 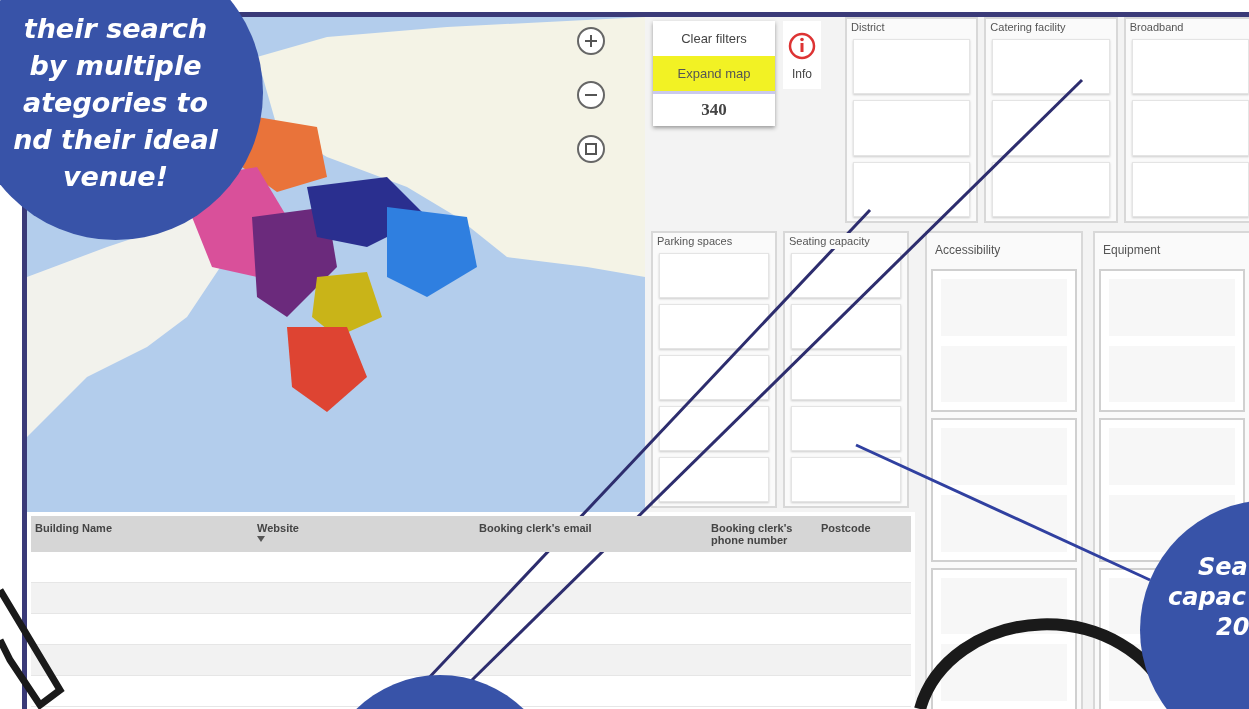 What do you see at coordinates (115, 66) in the screenshot?
I see `callout-text: by multiple` at bounding box center [115, 66].